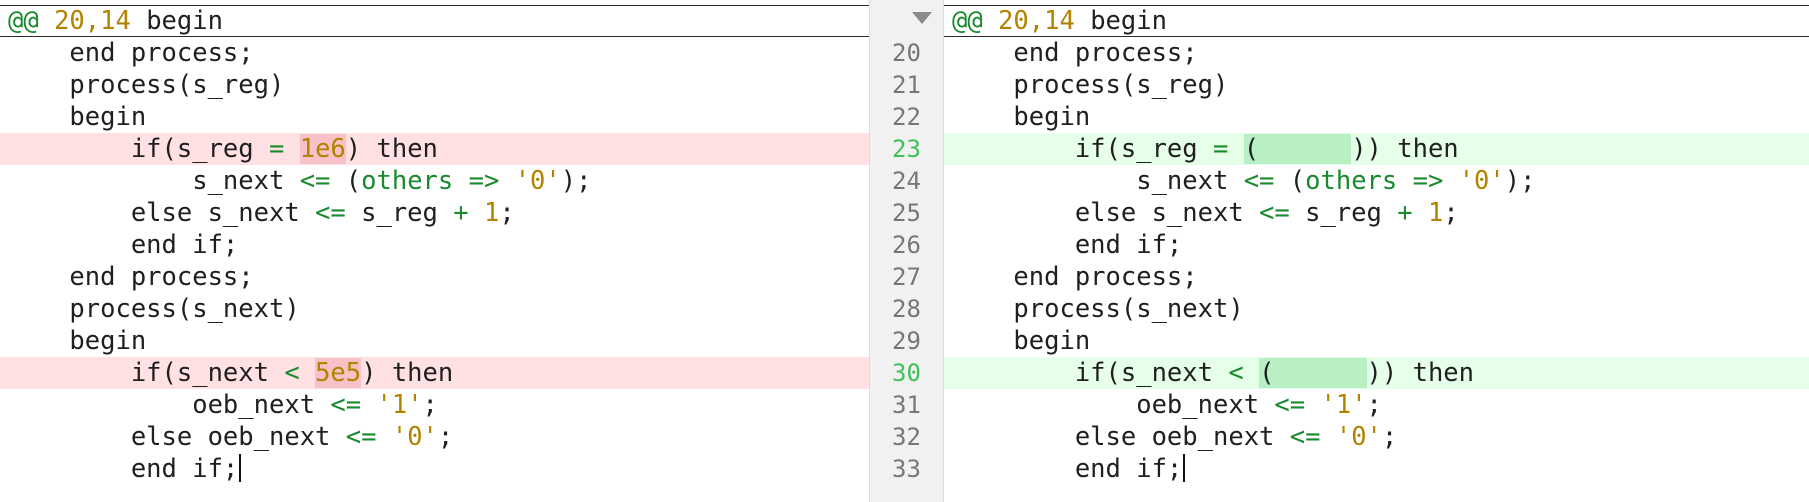  I want to click on code-token: oeb_next, so click(169, 405).